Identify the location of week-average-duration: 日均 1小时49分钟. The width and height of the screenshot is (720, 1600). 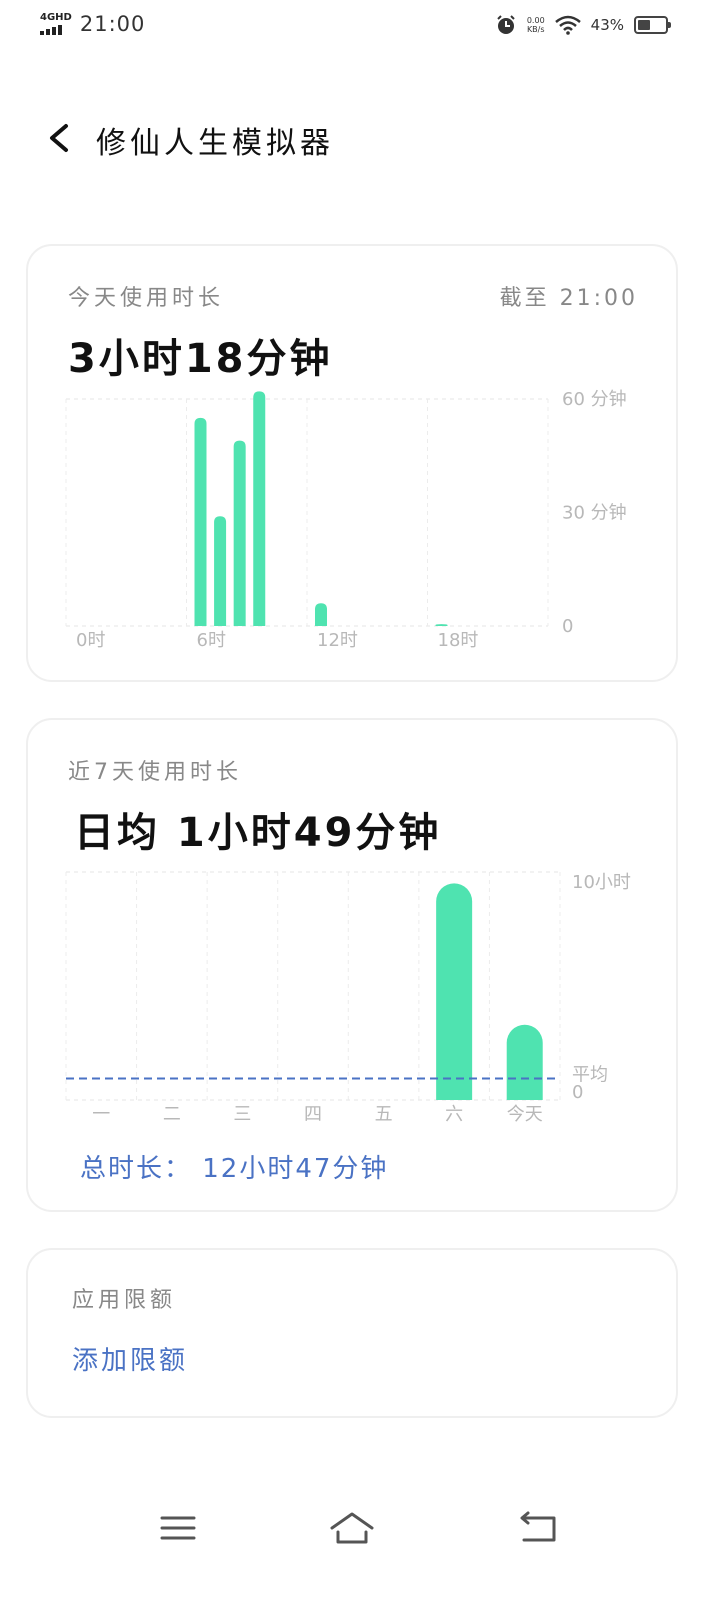
(258, 833).